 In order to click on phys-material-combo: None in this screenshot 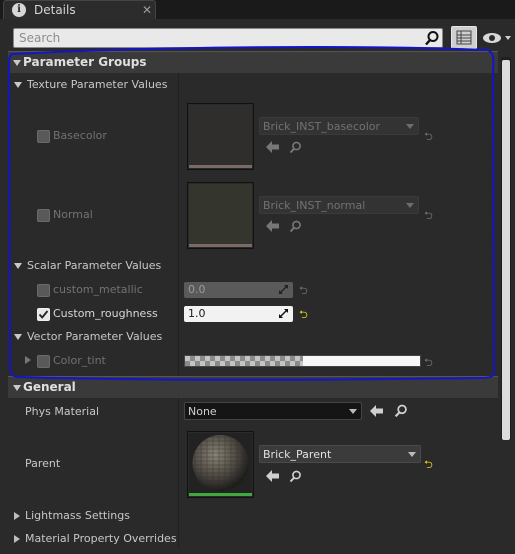, I will do `click(273, 411)`.